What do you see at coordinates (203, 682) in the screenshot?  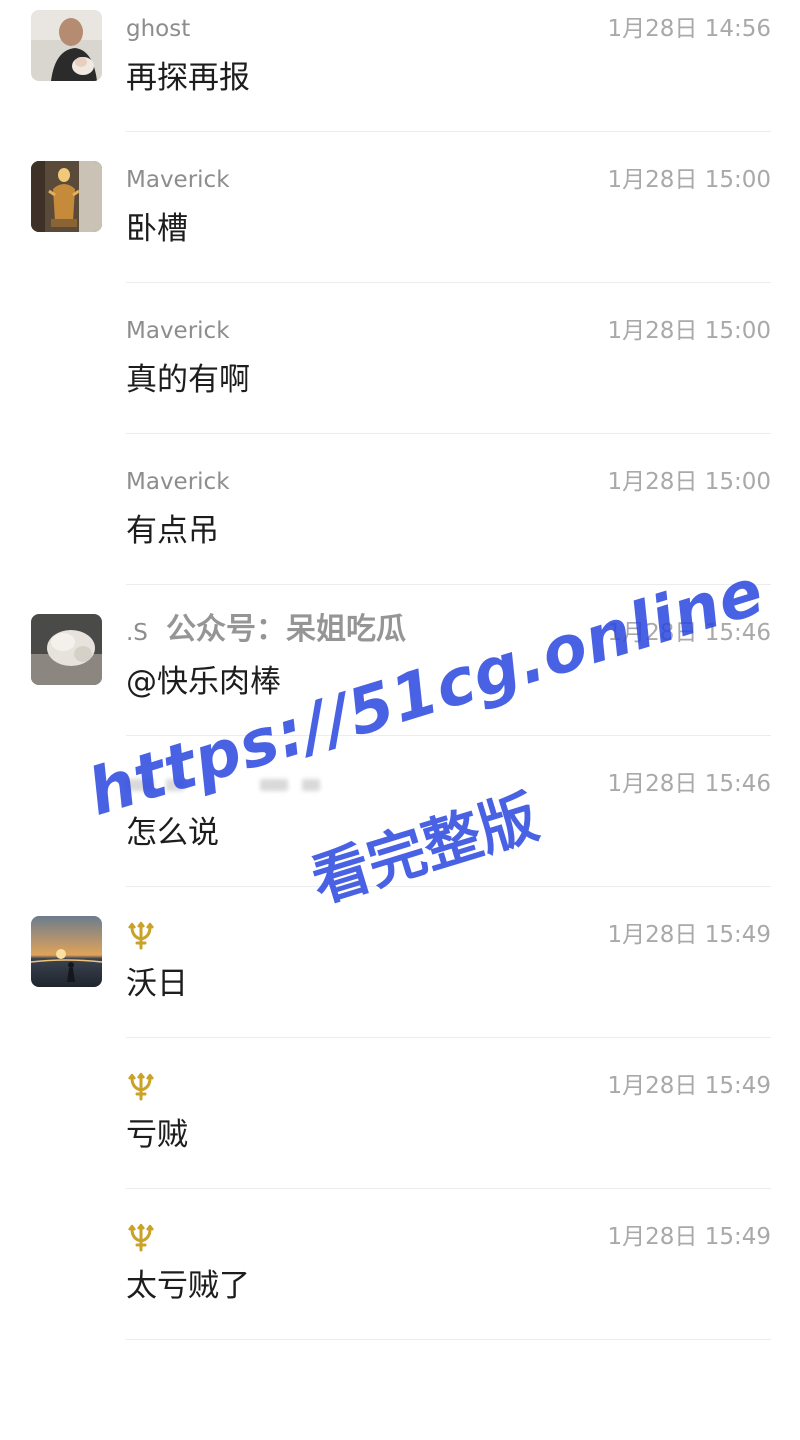 I see `message-text: @快乐肉棒` at bounding box center [203, 682].